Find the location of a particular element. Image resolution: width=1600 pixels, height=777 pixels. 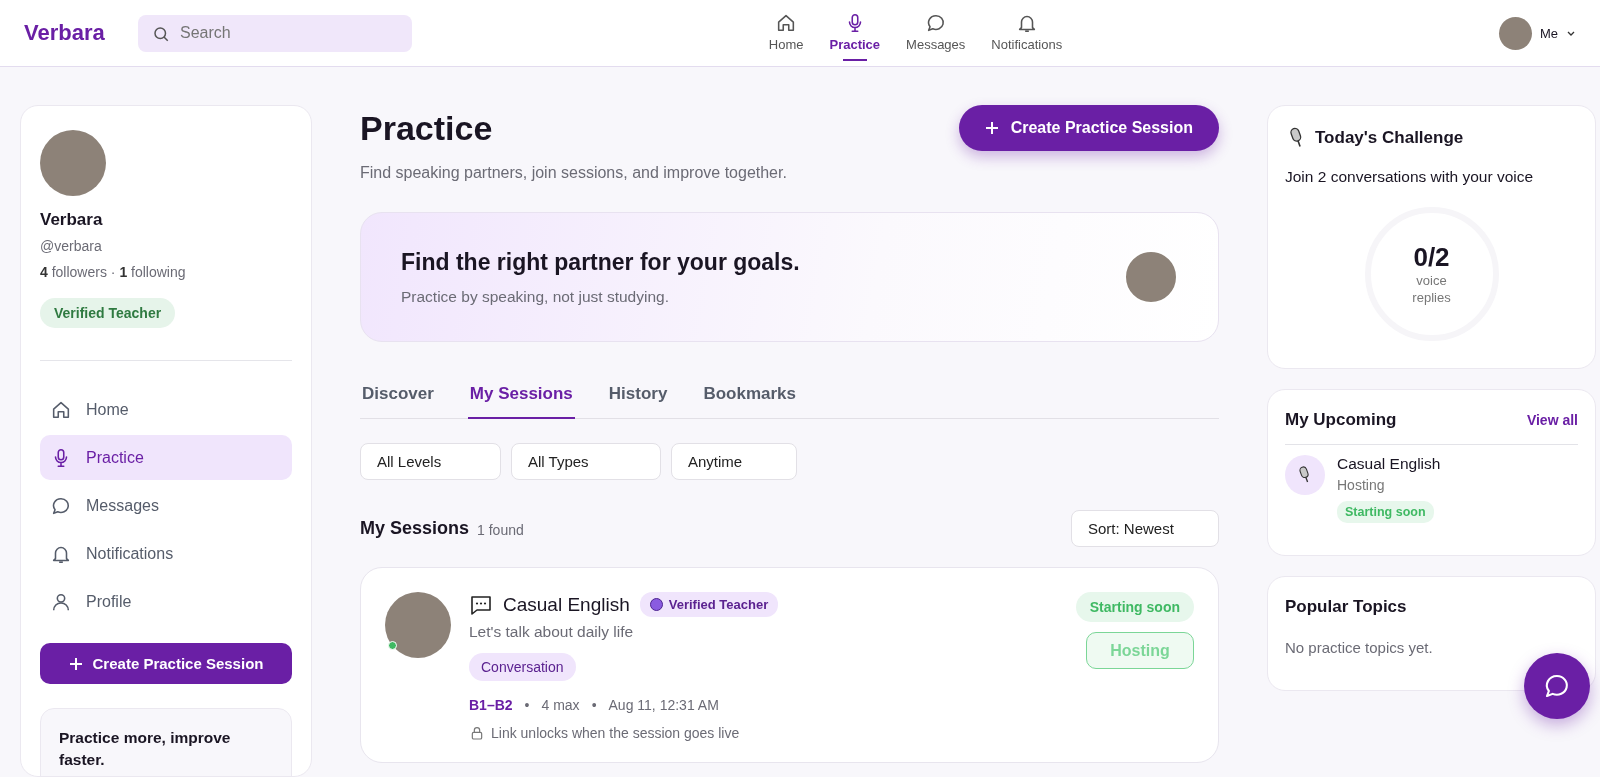

chat-button is located at coordinates (1557, 686).